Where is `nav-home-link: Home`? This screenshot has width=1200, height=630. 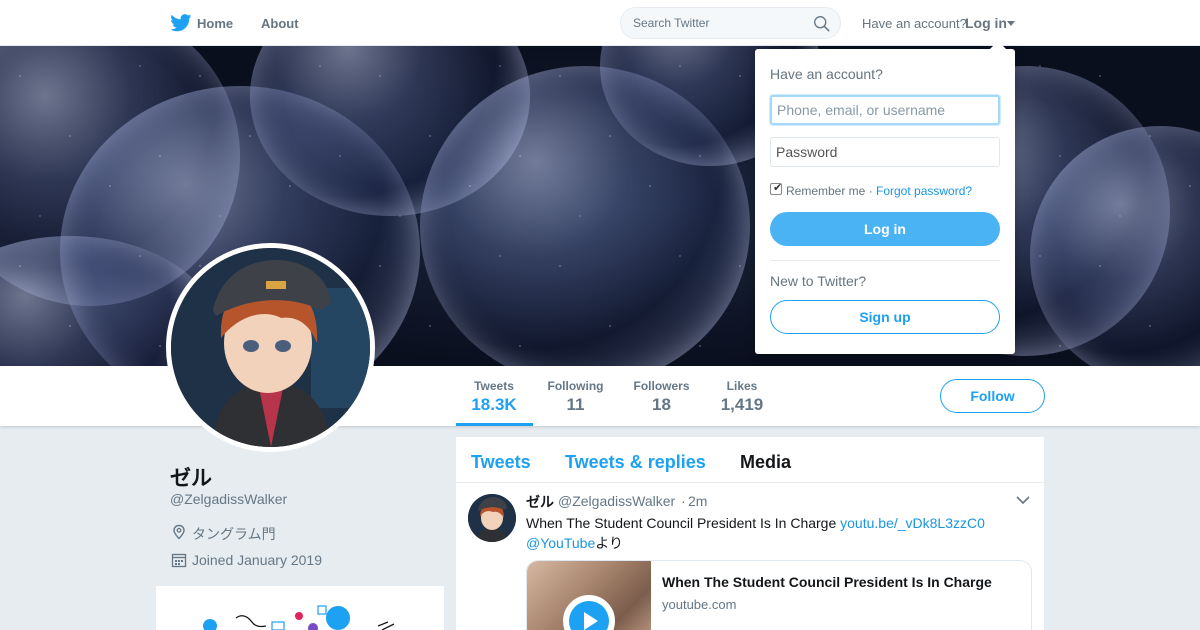
nav-home-link: Home is located at coordinates (215, 23).